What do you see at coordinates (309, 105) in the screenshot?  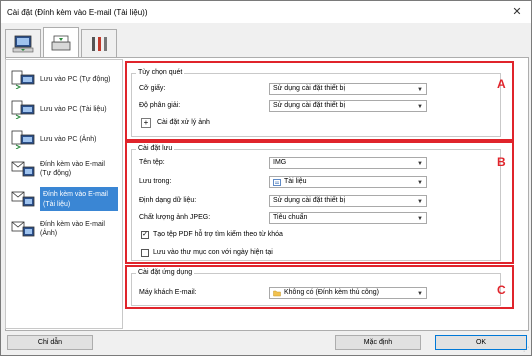 I see `resolution-value: Sử dụng cài đặt thiết bị` at bounding box center [309, 105].